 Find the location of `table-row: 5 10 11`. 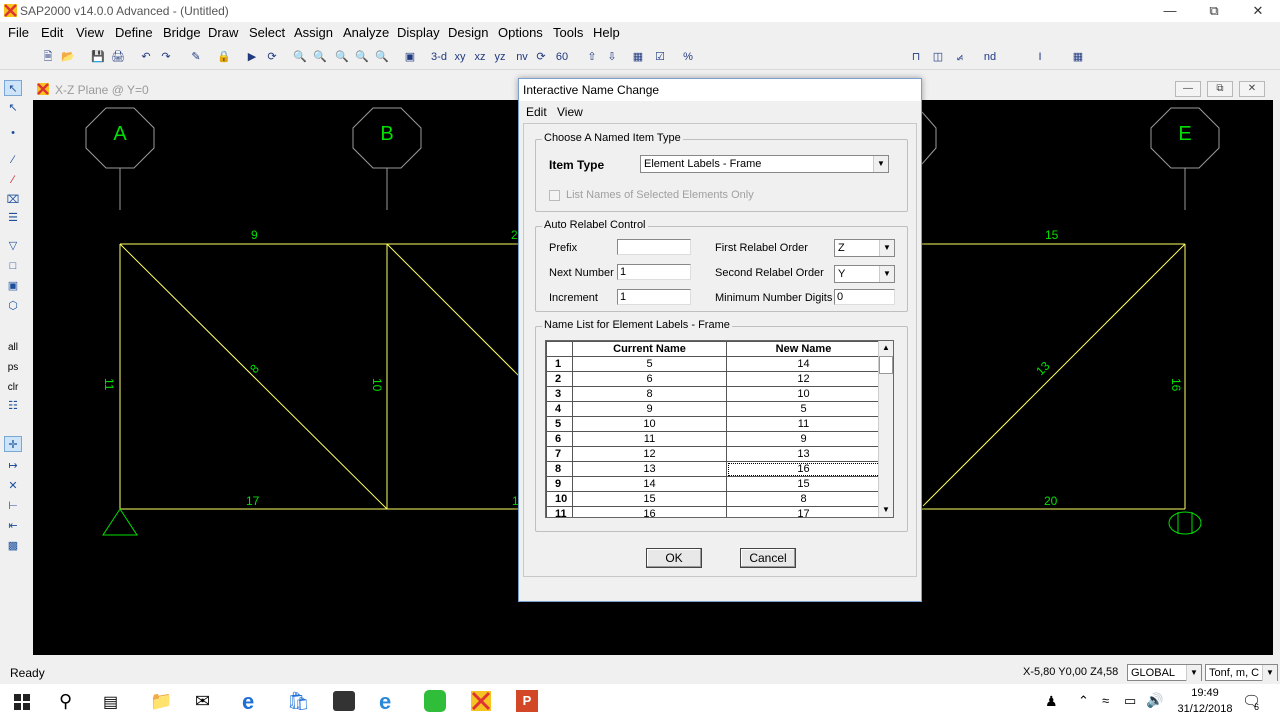

table-row: 5 10 11 is located at coordinates (713, 424).